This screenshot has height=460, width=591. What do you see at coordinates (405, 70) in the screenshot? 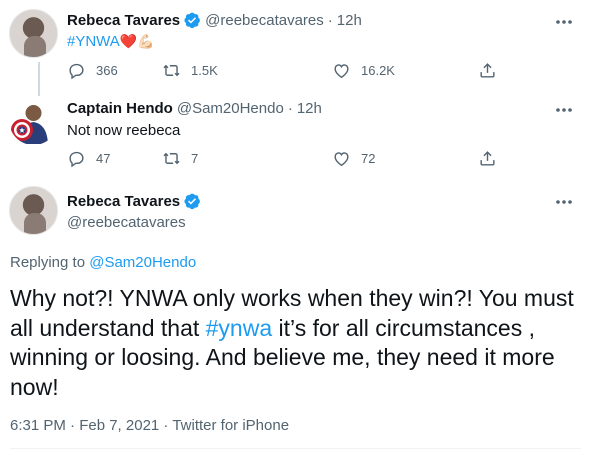
I see `like-button: 16.2K` at bounding box center [405, 70].